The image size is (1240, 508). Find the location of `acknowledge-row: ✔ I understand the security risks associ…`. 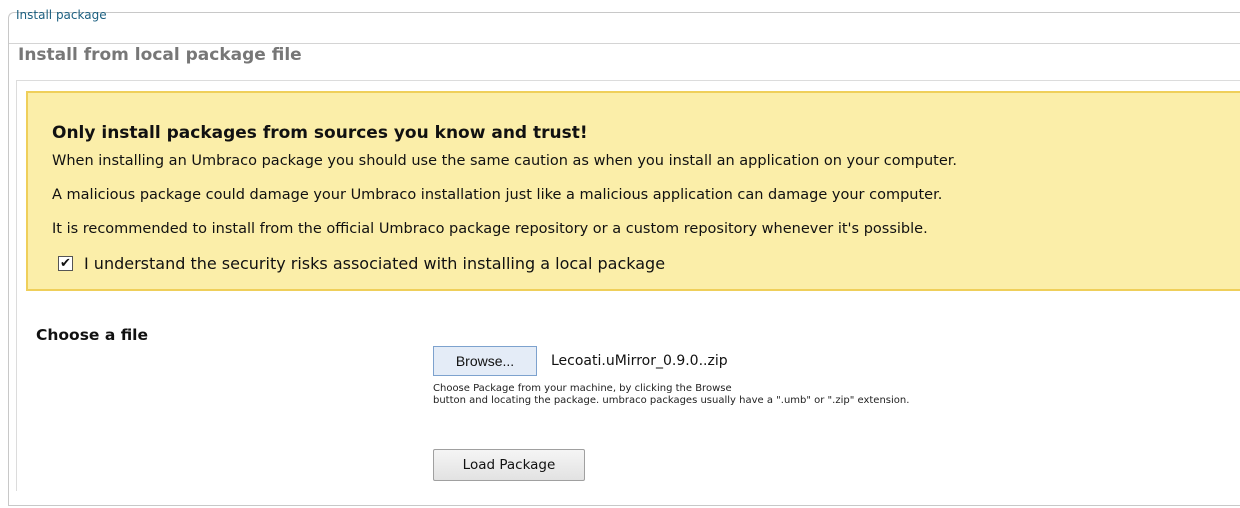

acknowledge-row: ✔ I understand the security risks associ… is located at coordinates (361, 263).